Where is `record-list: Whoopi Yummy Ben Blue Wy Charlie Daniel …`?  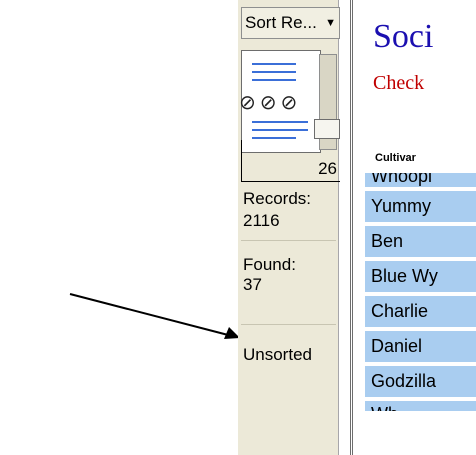
record-list: Whoopi Yummy Ben Blue Wy Charlie Daniel … is located at coordinates (420, 294).